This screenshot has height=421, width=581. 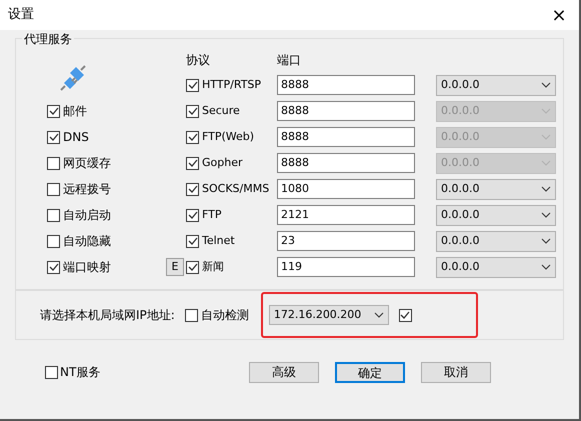 What do you see at coordinates (221, 110) in the screenshot?
I see `protocol-label: Secure` at bounding box center [221, 110].